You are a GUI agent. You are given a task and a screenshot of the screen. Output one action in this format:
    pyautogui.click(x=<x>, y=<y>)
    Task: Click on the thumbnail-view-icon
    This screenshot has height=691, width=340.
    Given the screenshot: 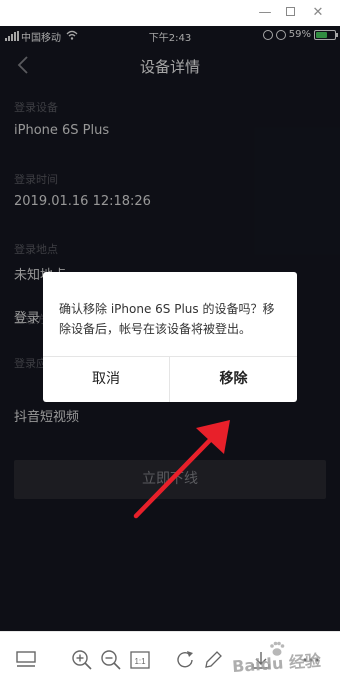 What is the action you would take?
    pyautogui.click(x=26, y=660)
    